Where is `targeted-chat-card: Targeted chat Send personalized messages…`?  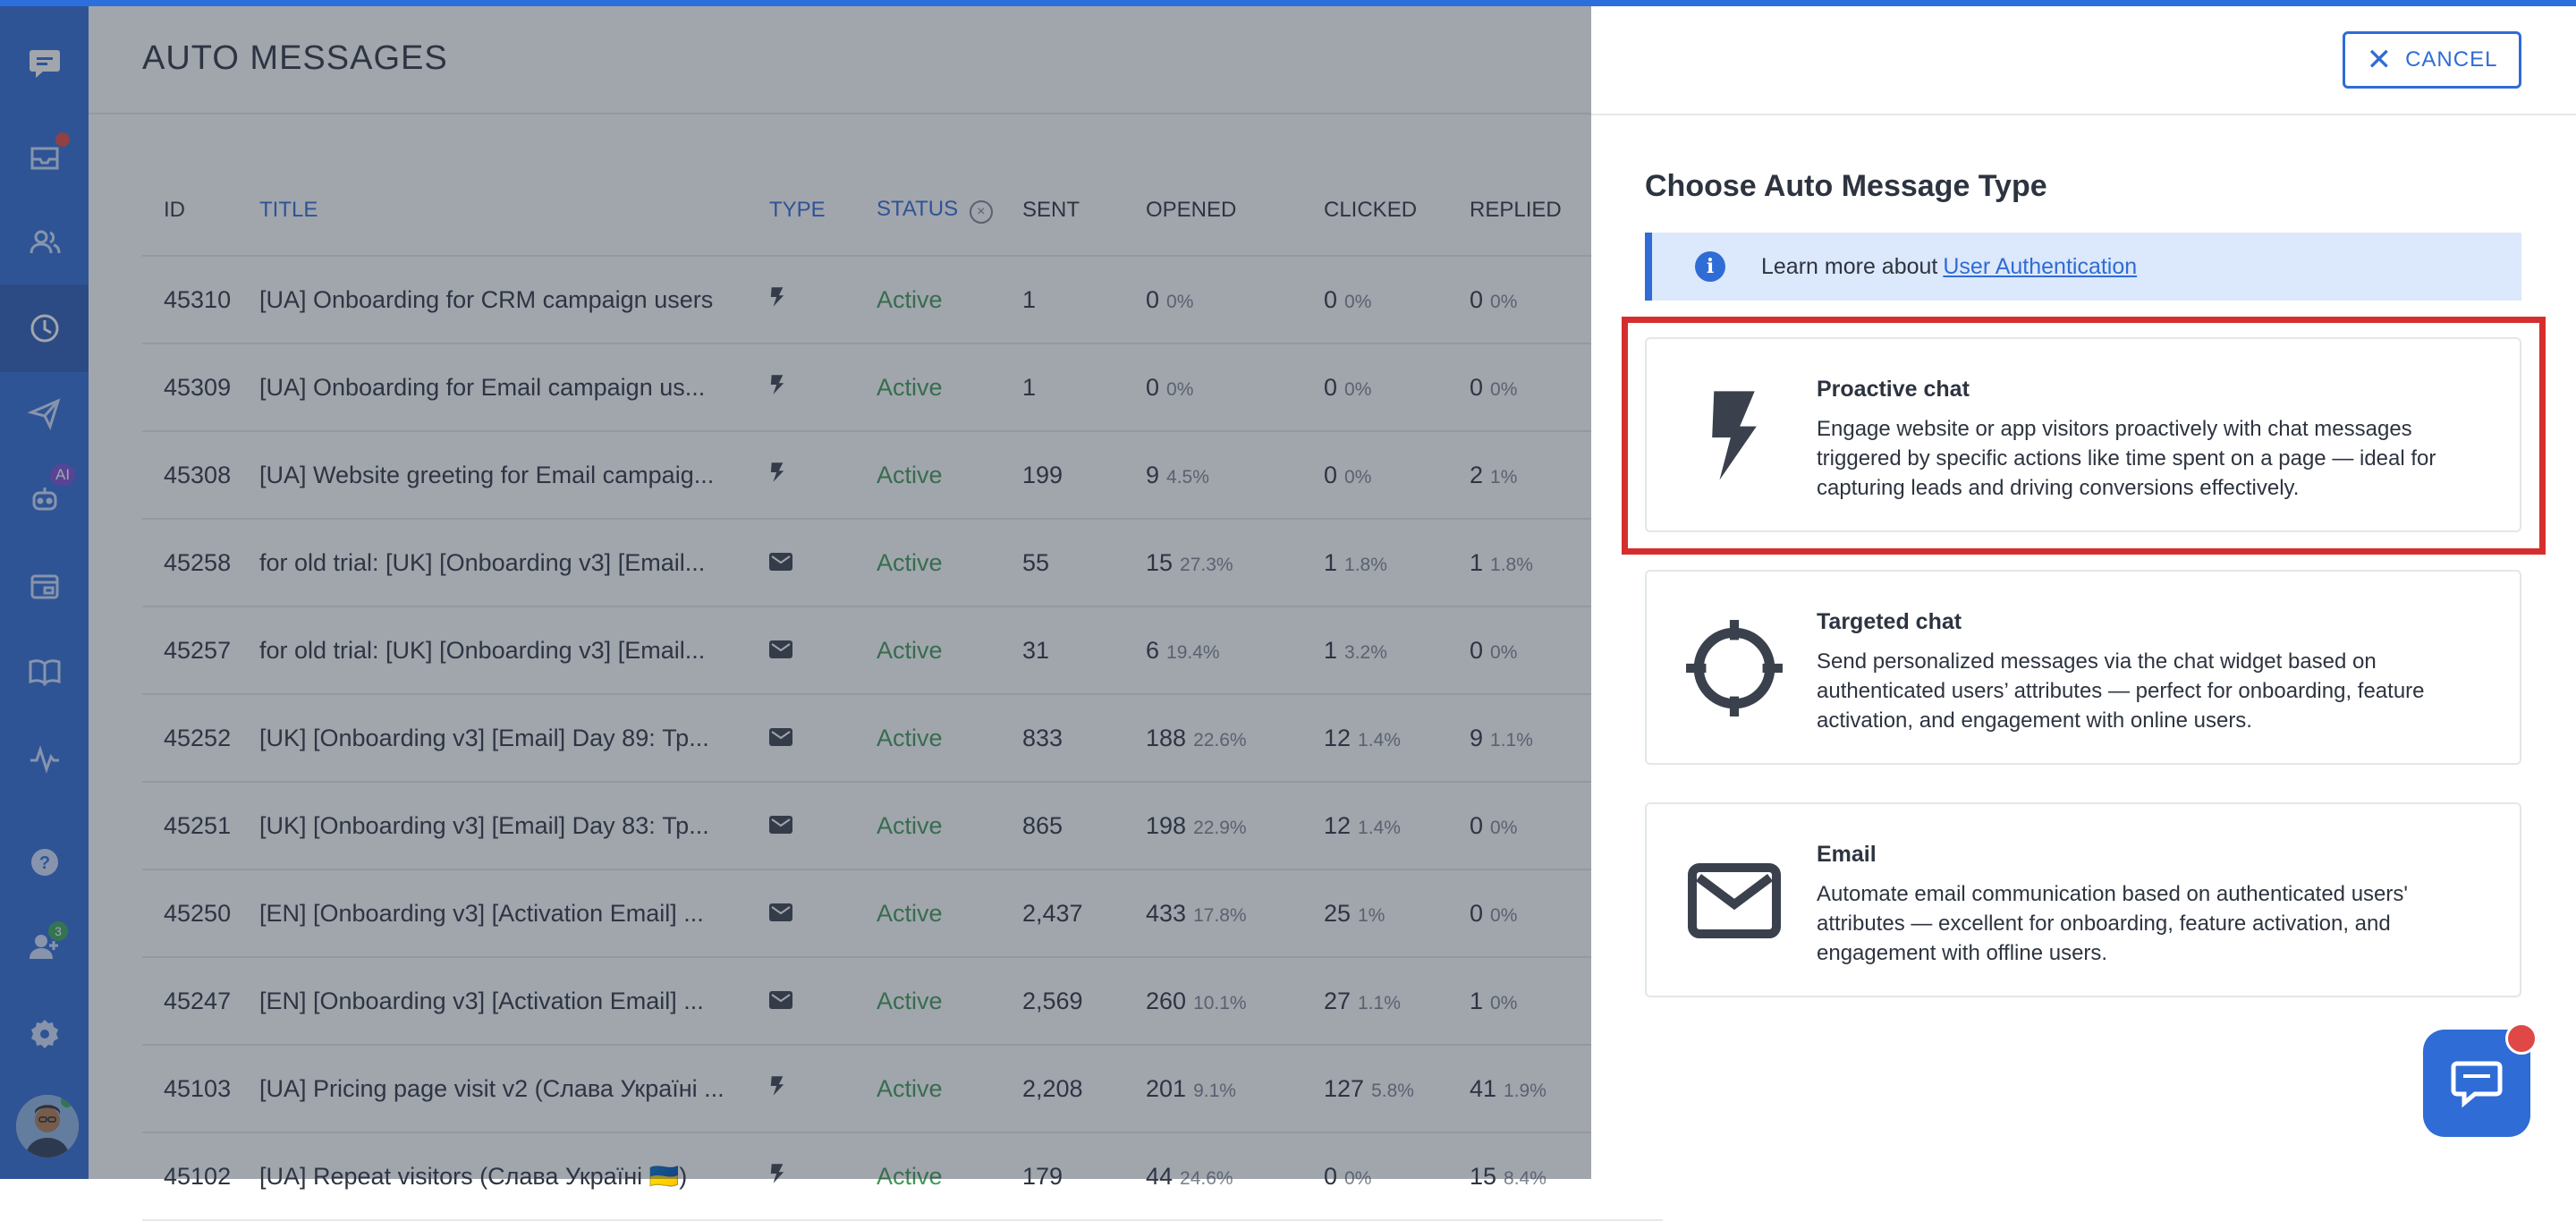
targeted-chat-card: Targeted chat Send personalized messages… is located at coordinates (2083, 668).